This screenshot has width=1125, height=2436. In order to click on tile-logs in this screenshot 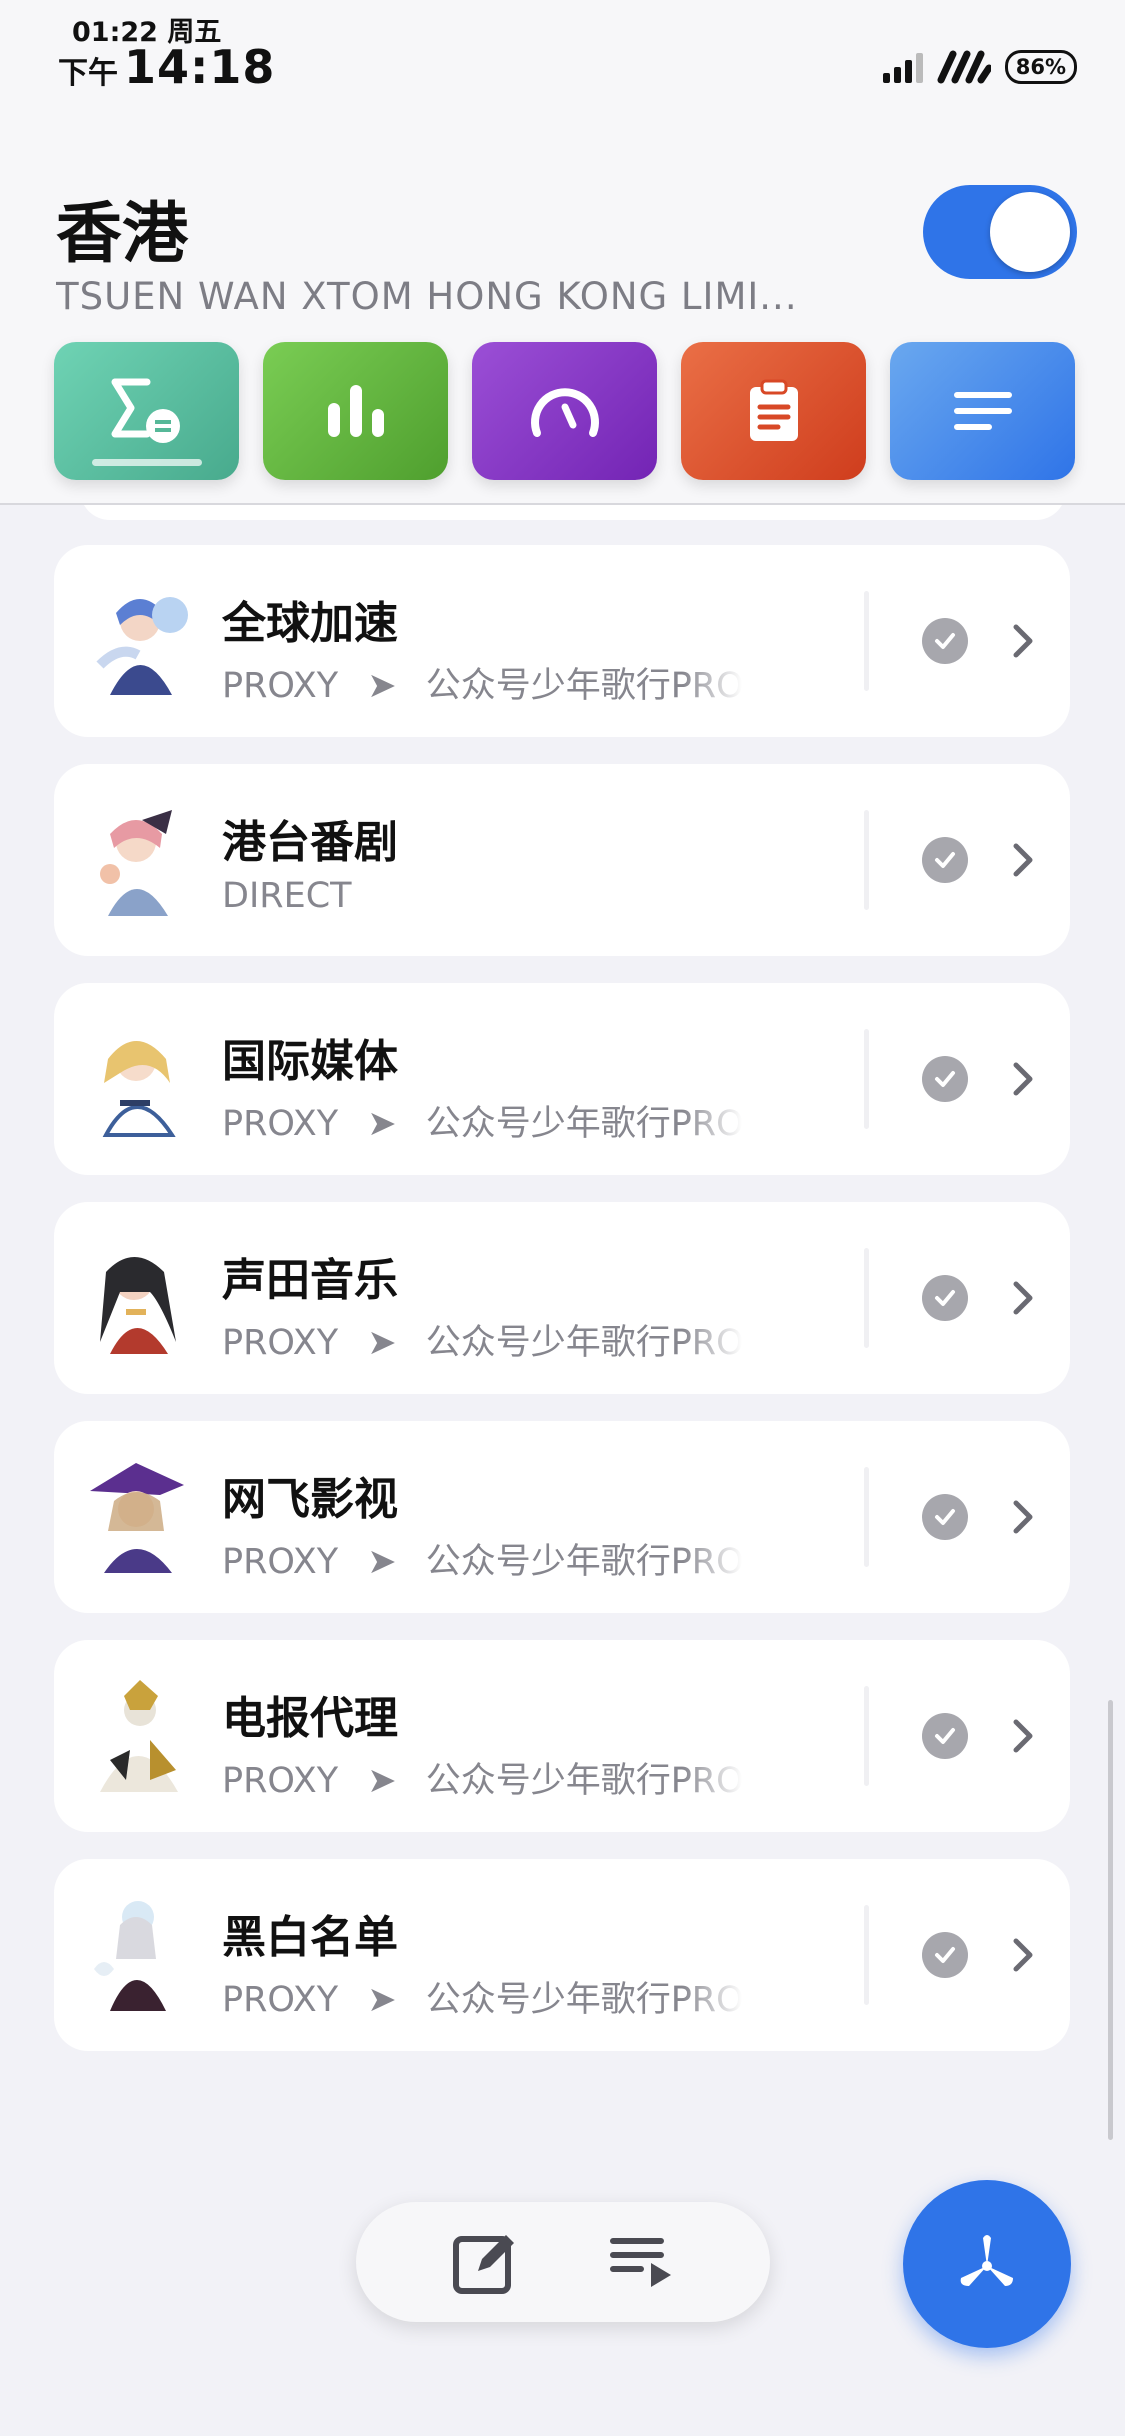, I will do `click(773, 411)`.